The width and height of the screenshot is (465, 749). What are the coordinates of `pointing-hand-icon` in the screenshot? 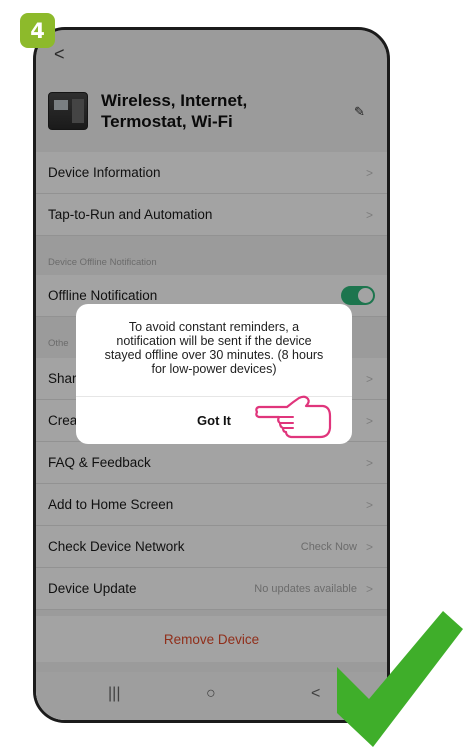 It's located at (293, 417).